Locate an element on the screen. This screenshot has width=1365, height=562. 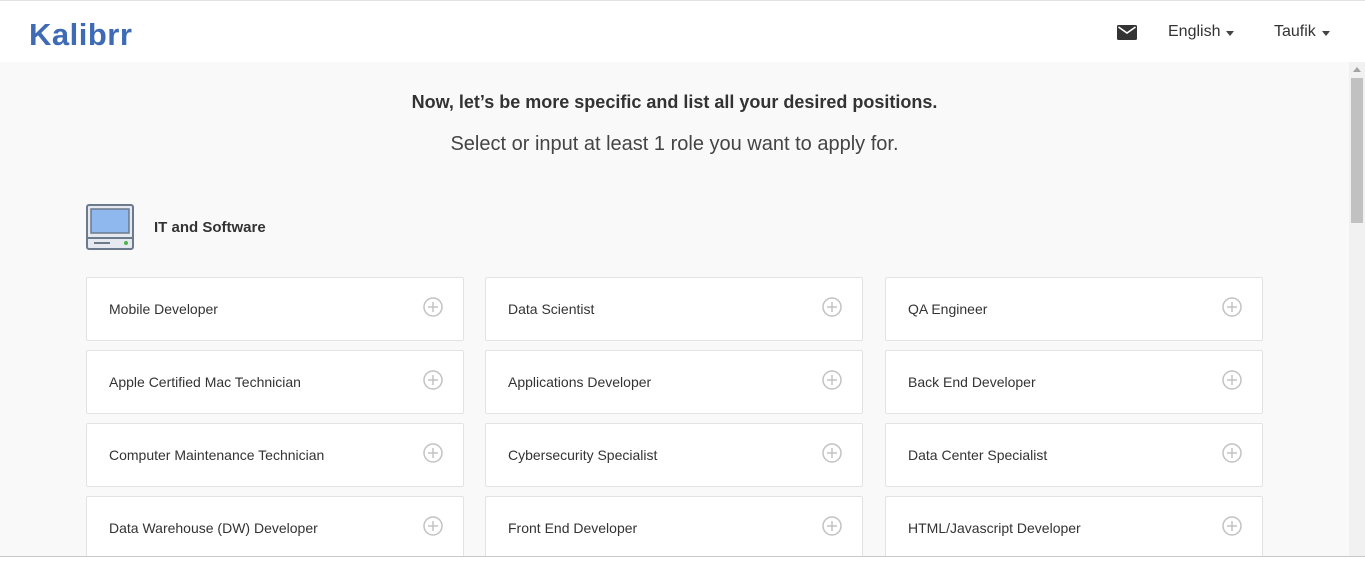
role-label: Apple Certified Mac Technician is located at coordinates (205, 382).